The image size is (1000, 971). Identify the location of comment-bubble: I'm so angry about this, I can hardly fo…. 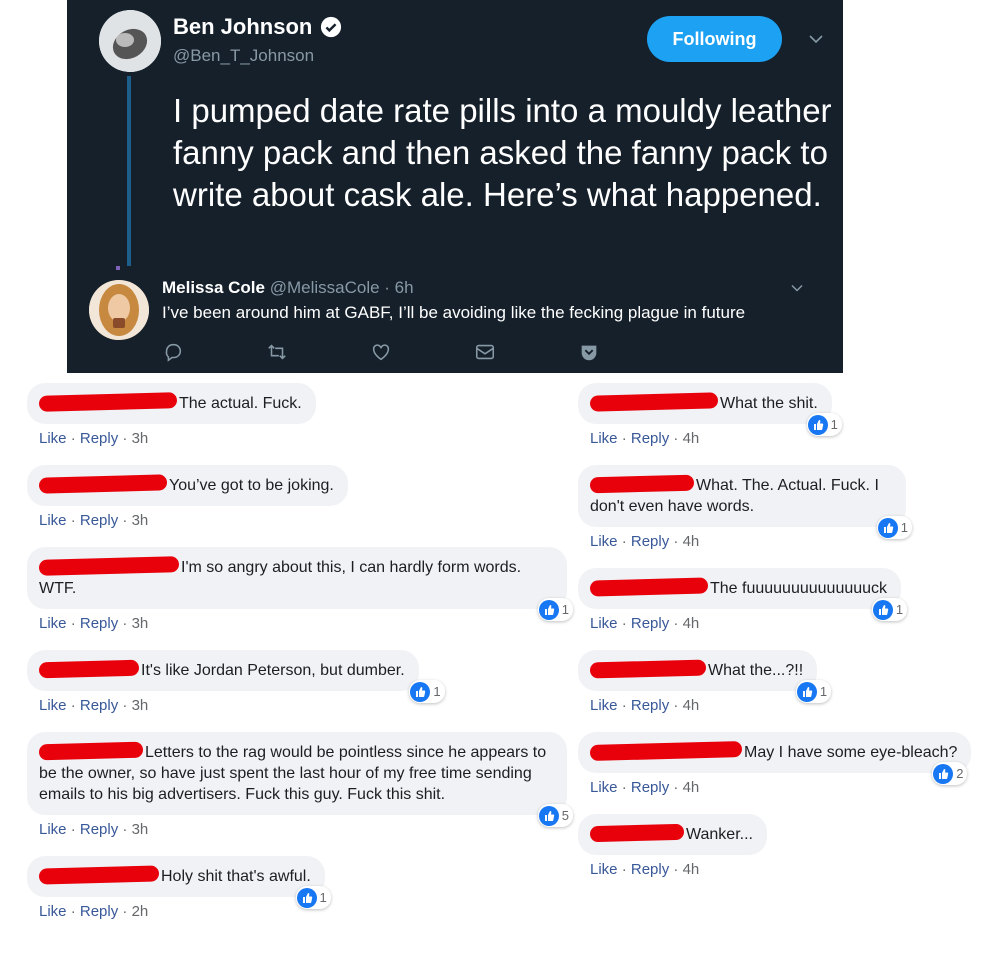
(300, 584).